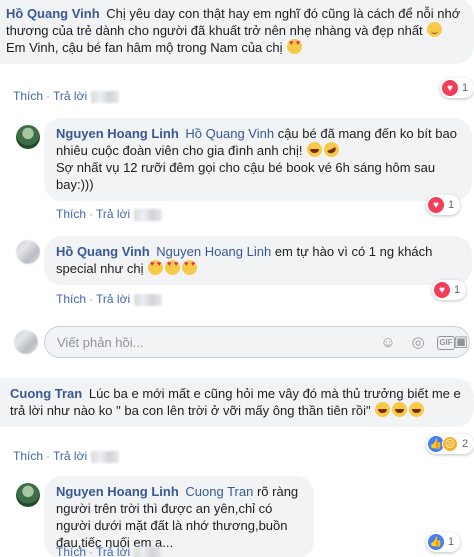  I want to click on reply-box: ☺ ◎ GIF, so click(257, 342).